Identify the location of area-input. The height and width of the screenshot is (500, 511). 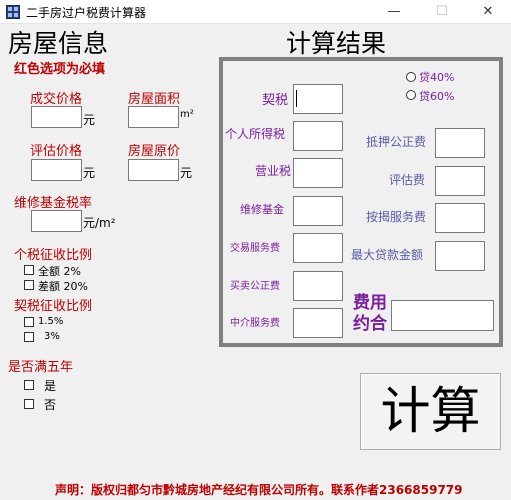
(153, 117).